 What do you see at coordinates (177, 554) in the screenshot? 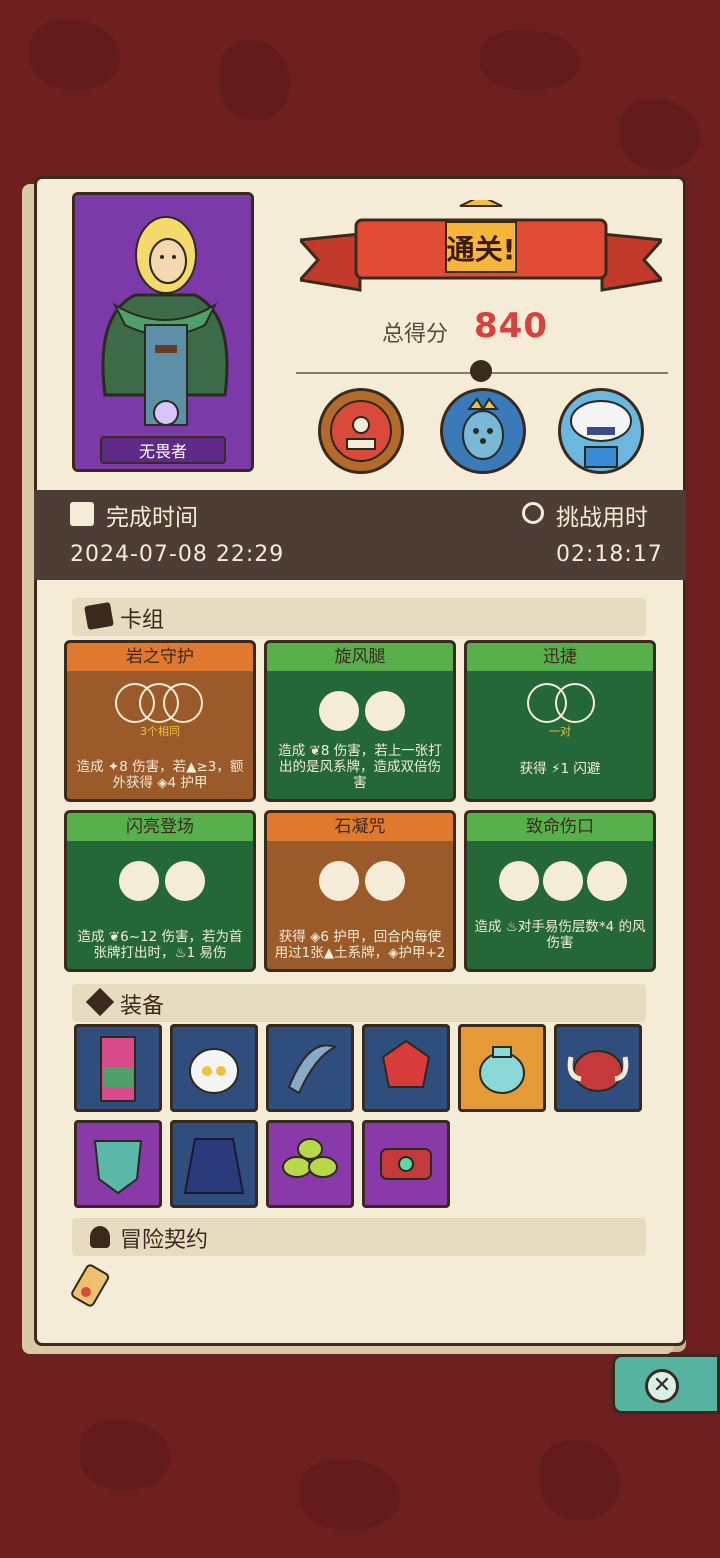
I see `finish-time-value: 2024-07-08 22:29` at bounding box center [177, 554].